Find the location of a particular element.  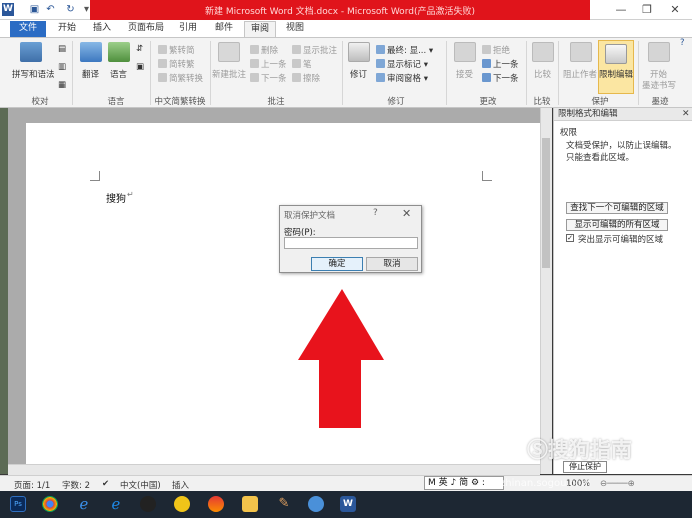

photoshop-icon: Ps is located at coordinates (18, 504).